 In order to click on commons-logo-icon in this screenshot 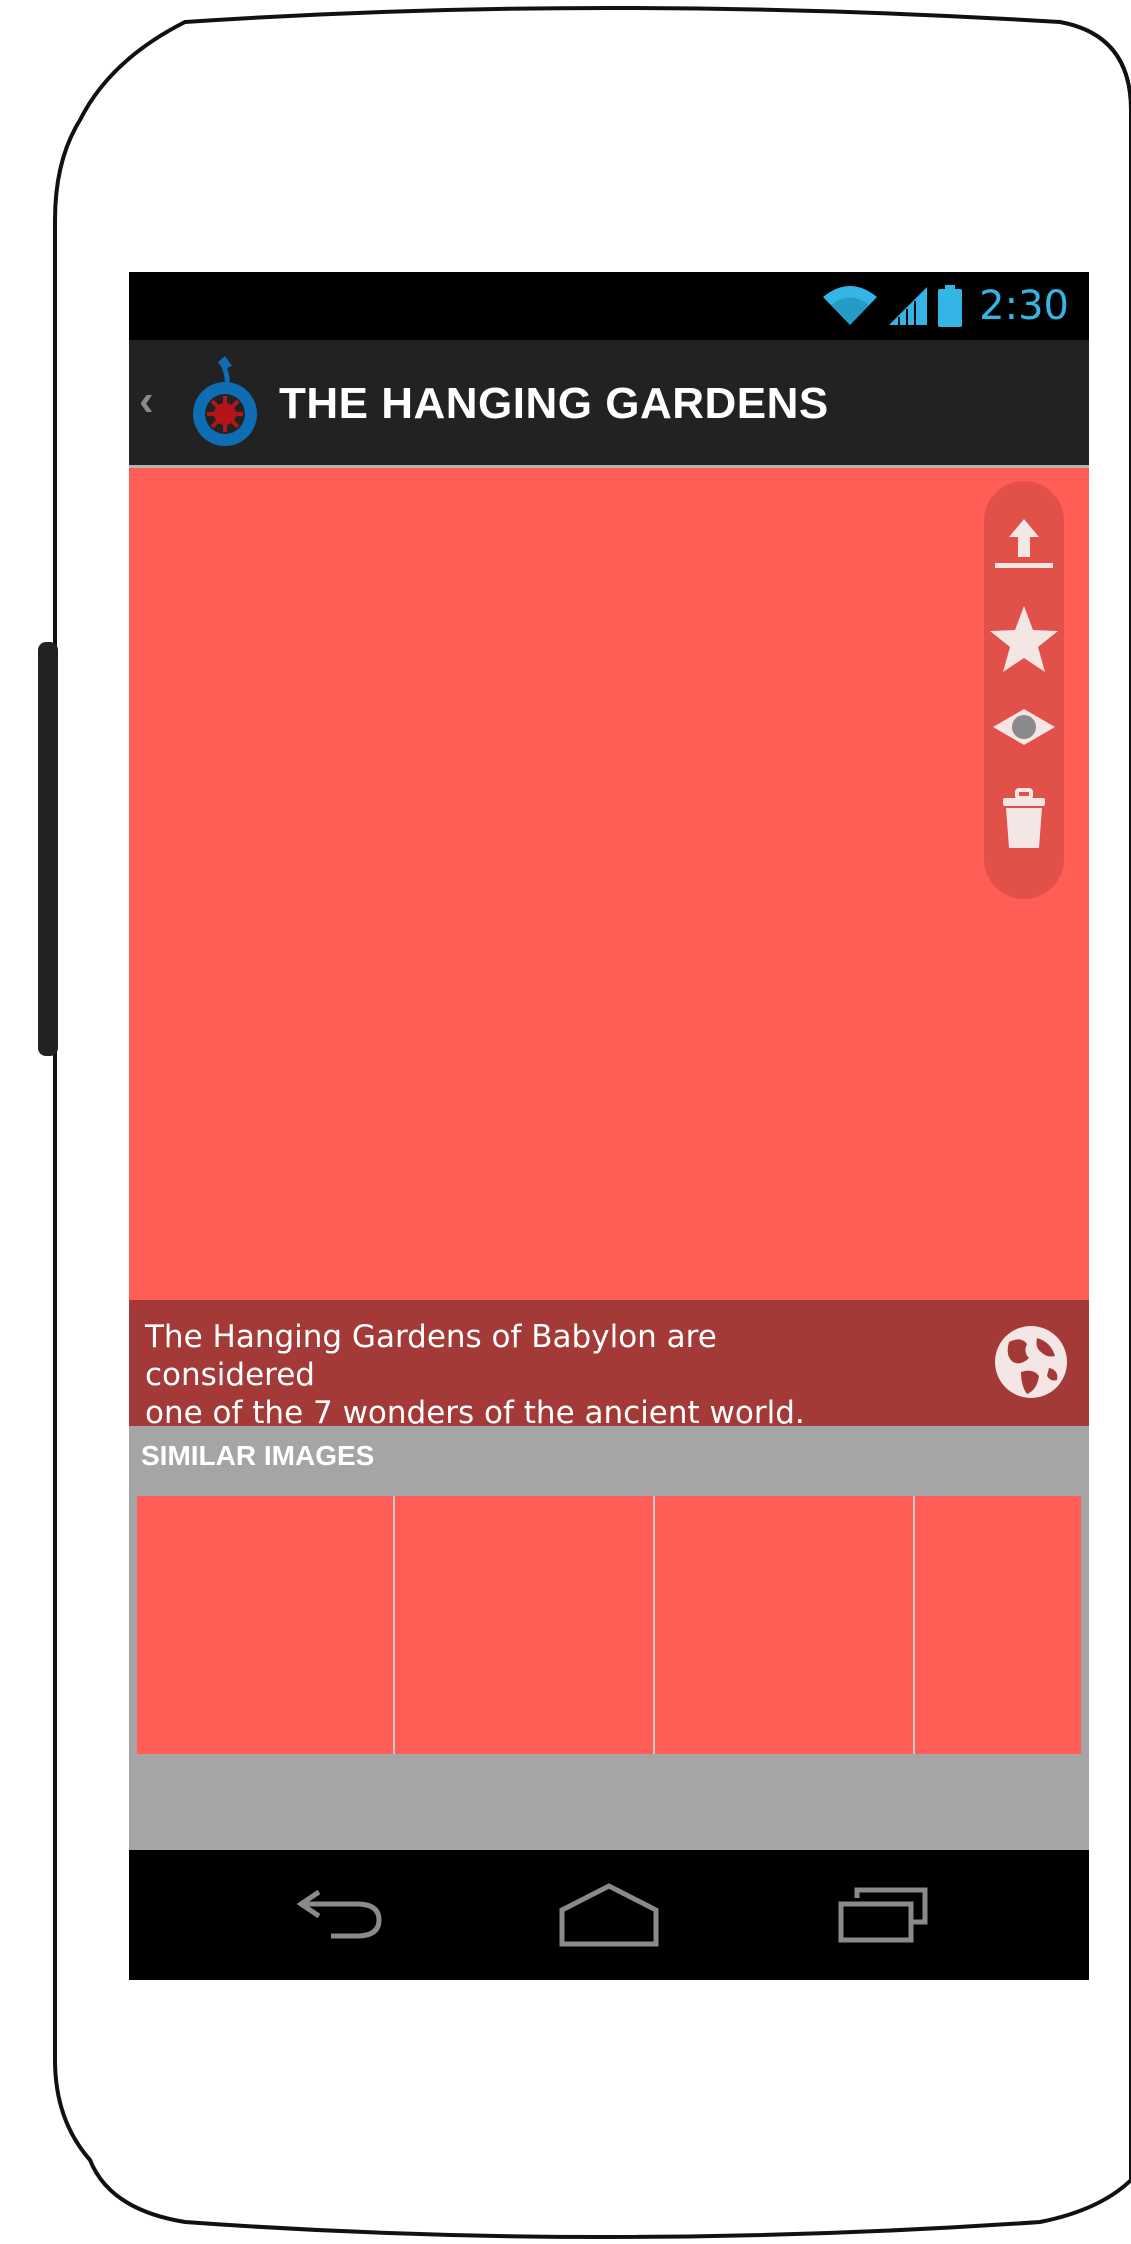, I will do `click(225, 404)`.